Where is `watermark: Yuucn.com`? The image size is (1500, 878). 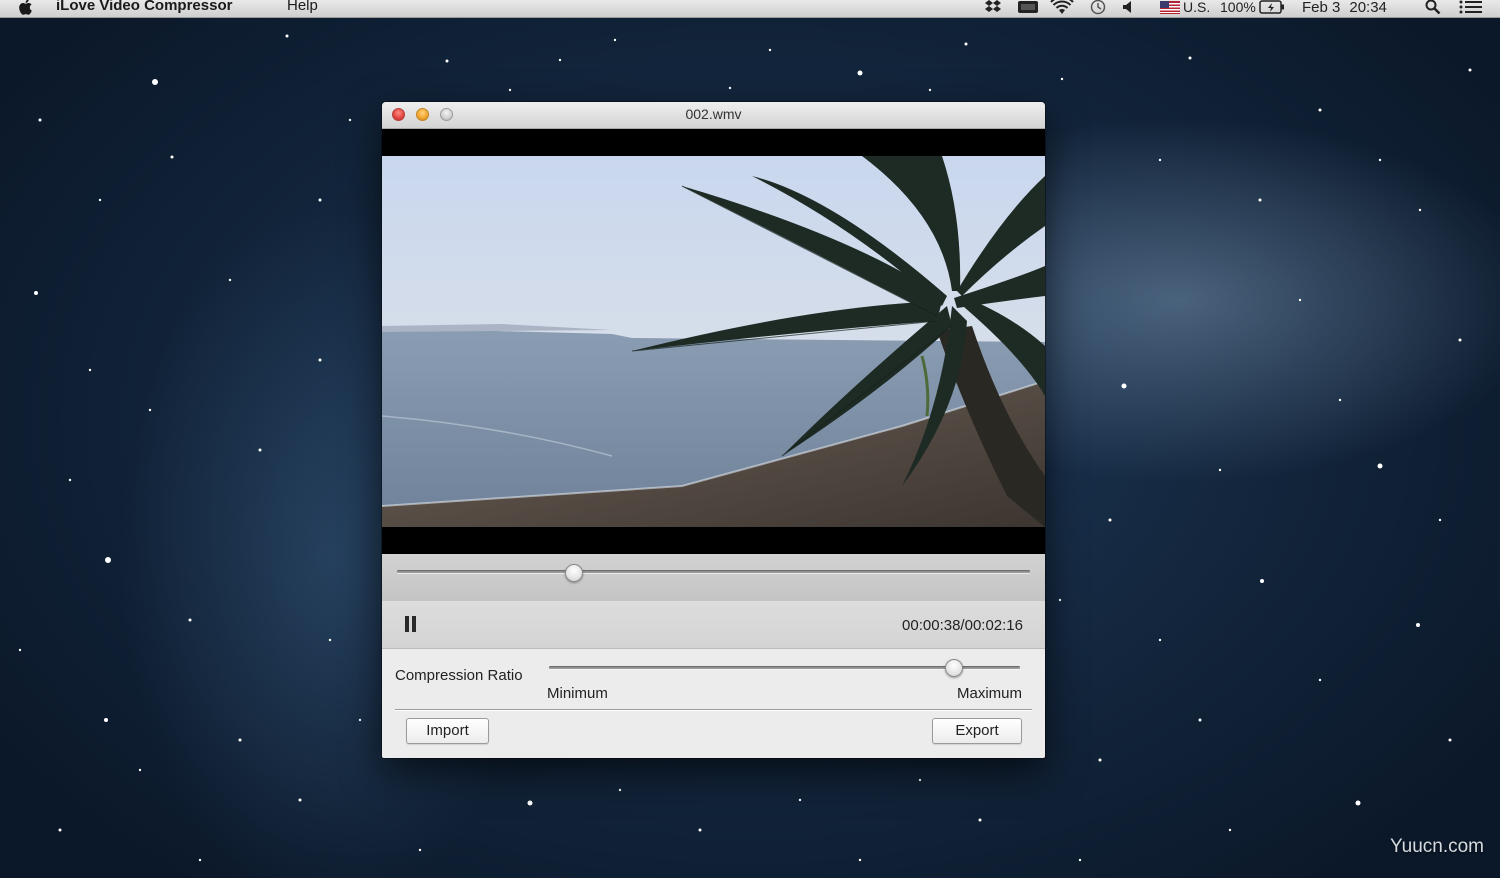 watermark: Yuucn.com is located at coordinates (1437, 846).